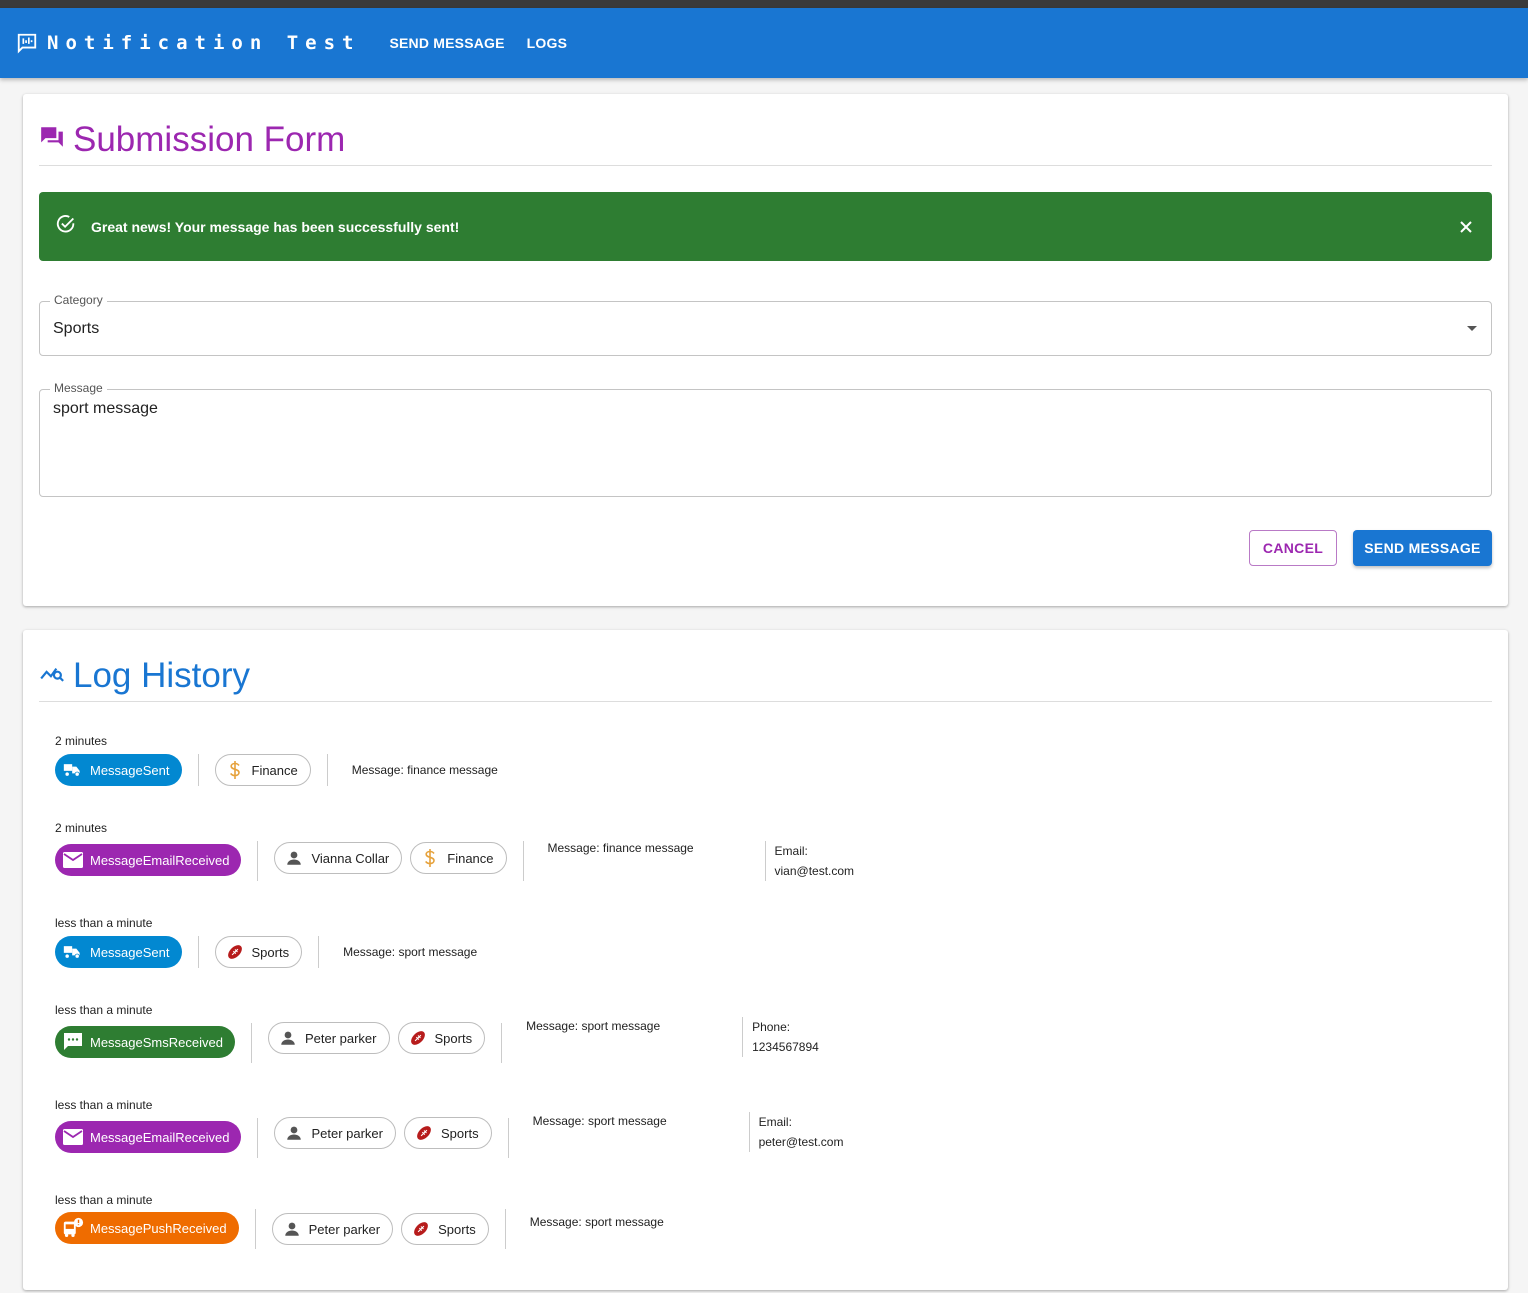 The width and height of the screenshot is (1528, 1293). I want to click on contact-label: Phone:, so click(771, 1027).